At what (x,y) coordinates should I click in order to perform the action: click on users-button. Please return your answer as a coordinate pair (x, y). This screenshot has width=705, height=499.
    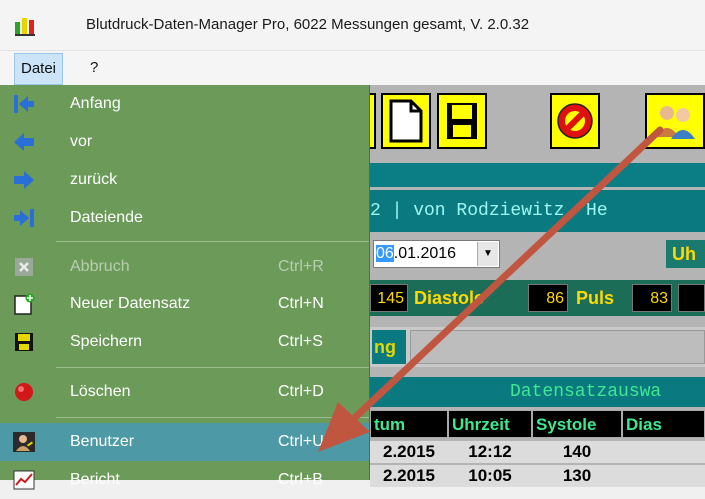
    Looking at the image, I should click on (675, 121).